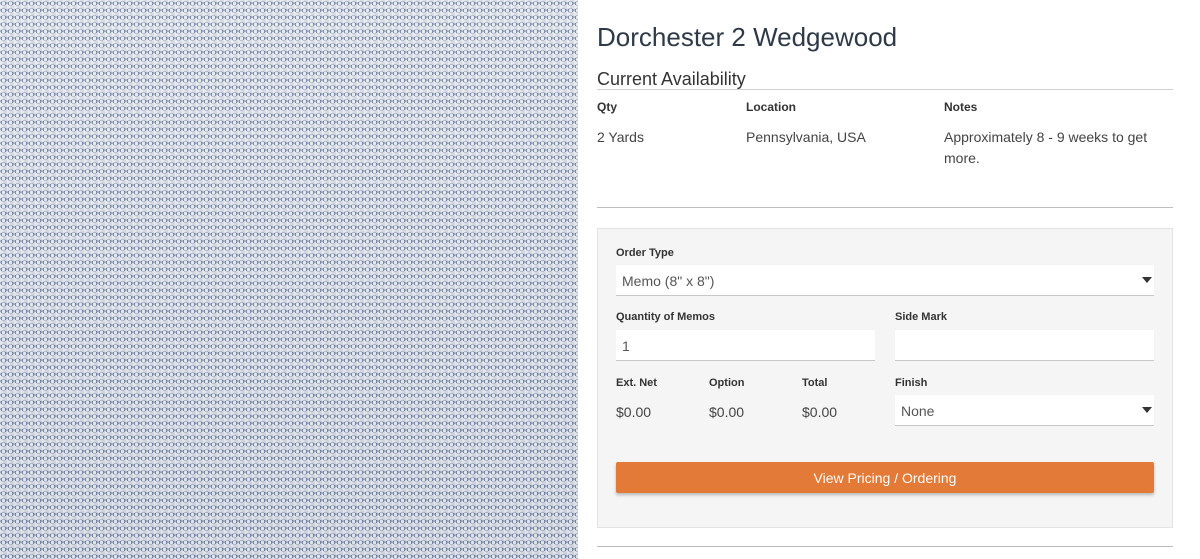  I want to click on total-value: $0.00, so click(820, 412).